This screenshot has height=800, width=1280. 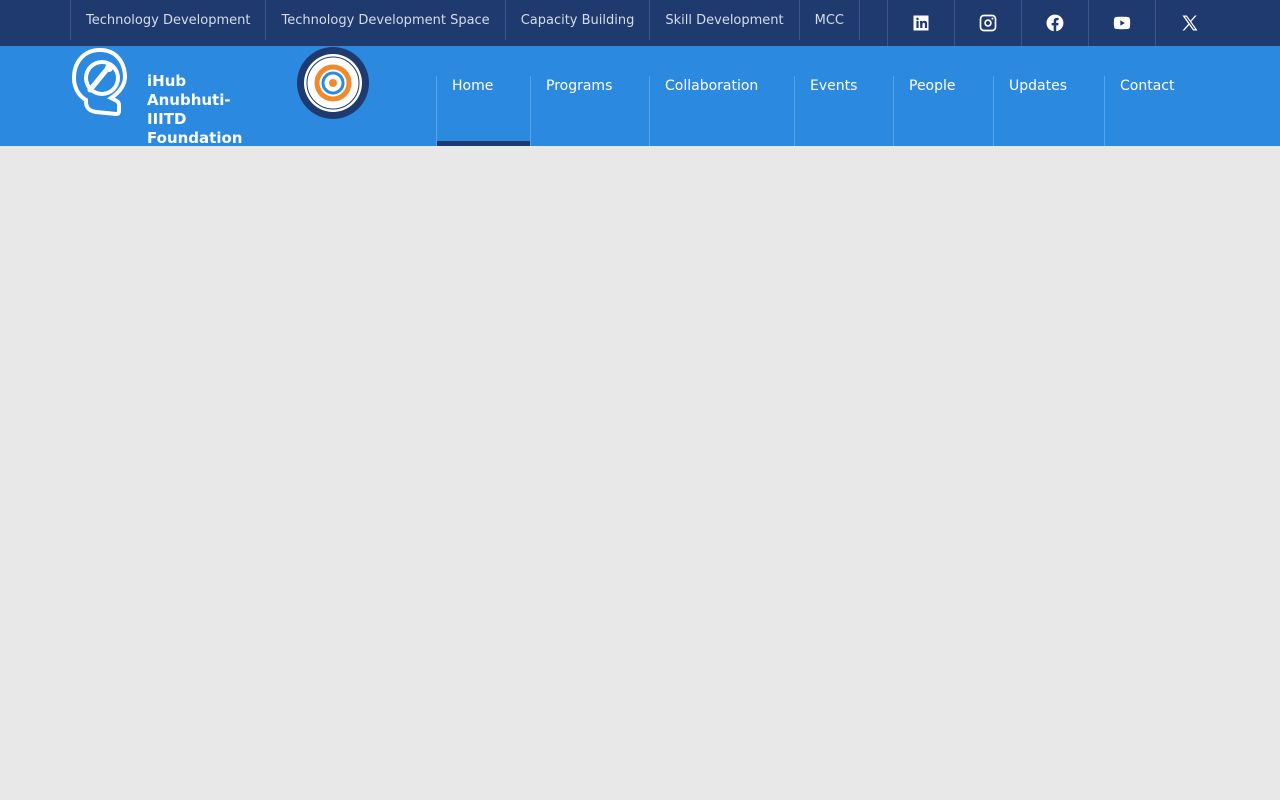 I want to click on youtube-icon, so click(x=1122, y=23).